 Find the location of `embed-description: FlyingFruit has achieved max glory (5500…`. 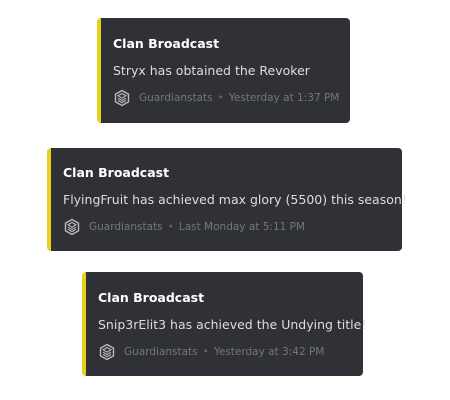

embed-description: FlyingFruit has achieved max glory (5500… is located at coordinates (235, 199).